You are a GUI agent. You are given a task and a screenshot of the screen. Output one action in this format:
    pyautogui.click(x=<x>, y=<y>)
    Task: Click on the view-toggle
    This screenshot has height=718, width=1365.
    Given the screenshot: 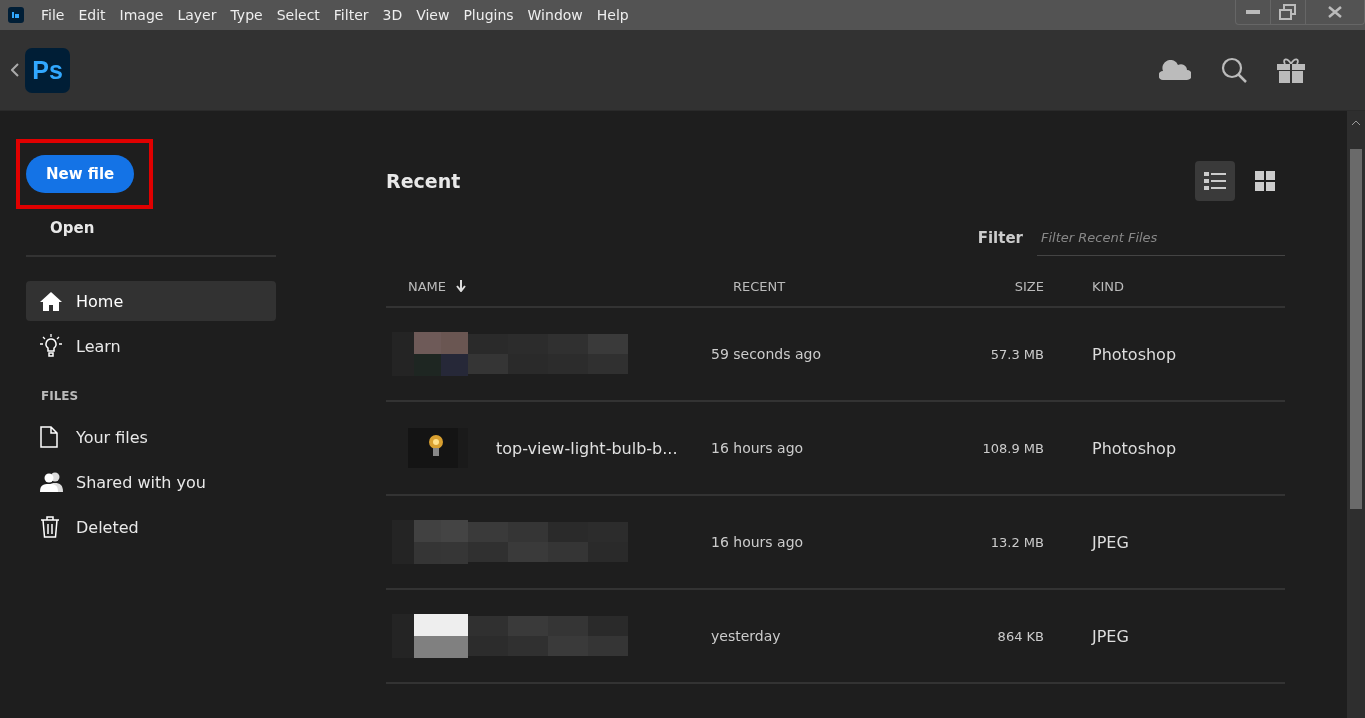 What is the action you would take?
    pyautogui.click(x=1215, y=181)
    